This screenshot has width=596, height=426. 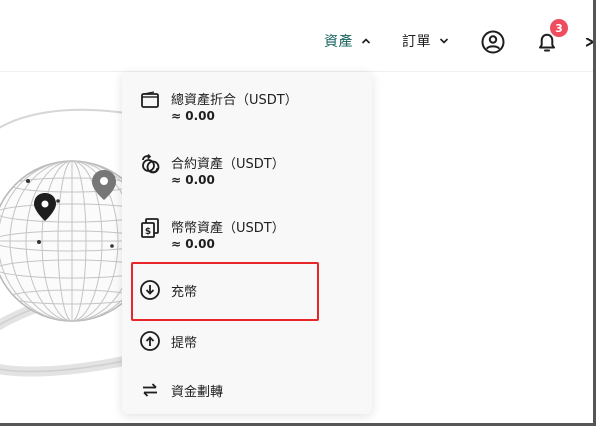 What do you see at coordinates (366, 41) in the screenshot?
I see `chevron-up-icon` at bounding box center [366, 41].